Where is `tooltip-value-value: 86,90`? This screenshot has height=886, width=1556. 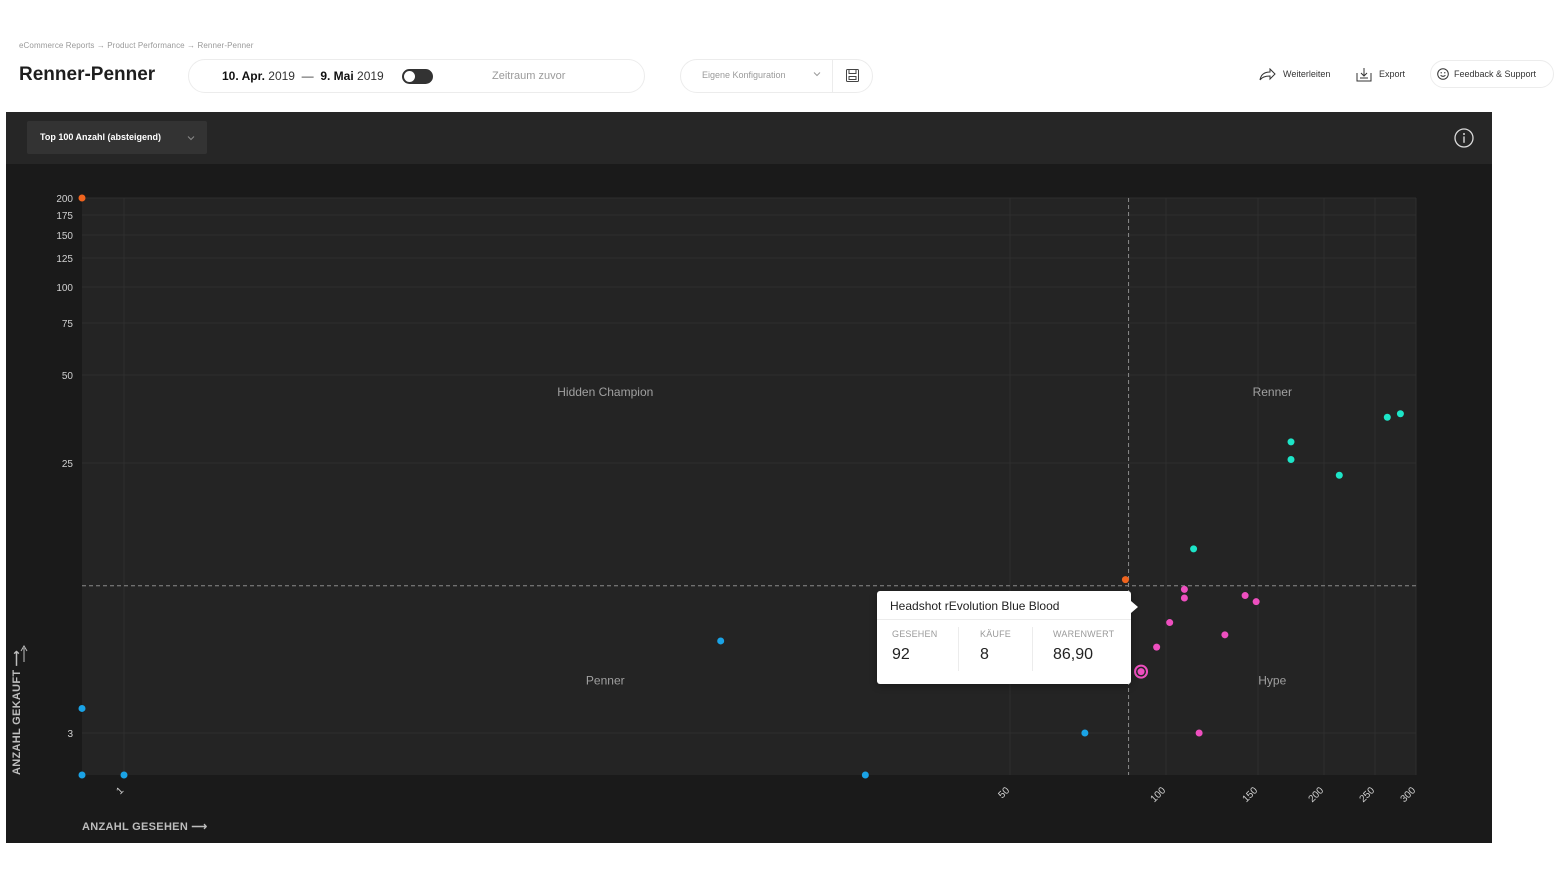
tooltip-value-value: 86,90 is located at coordinates (1073, 654).